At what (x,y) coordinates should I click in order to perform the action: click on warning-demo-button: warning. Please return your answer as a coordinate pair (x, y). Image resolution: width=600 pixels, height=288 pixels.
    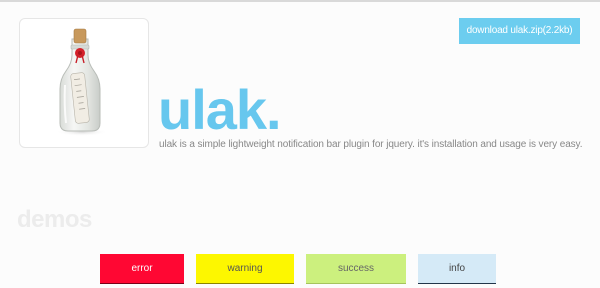
    Looking at the image, I should click on (245, 269).